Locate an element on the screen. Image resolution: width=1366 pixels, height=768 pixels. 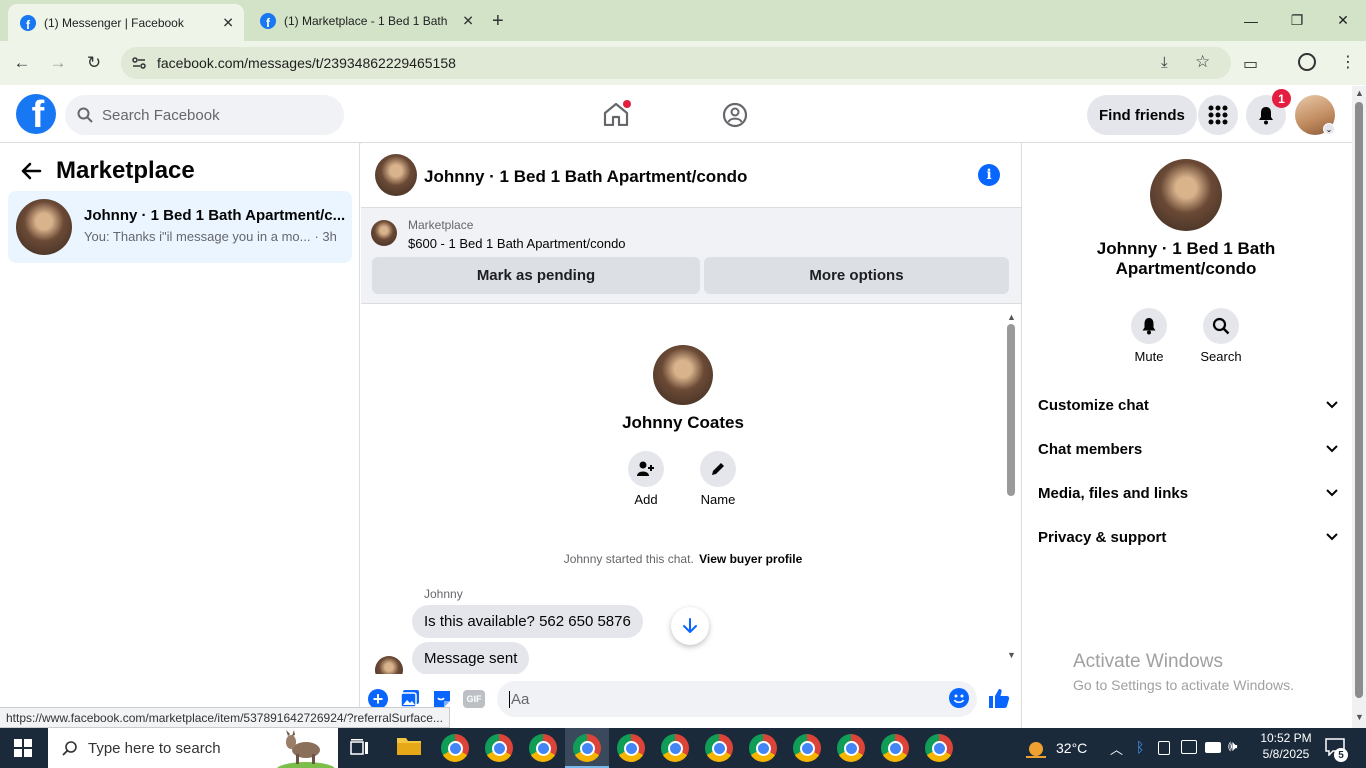
search-in-chat-icon is located at coordinates (1221, 326).